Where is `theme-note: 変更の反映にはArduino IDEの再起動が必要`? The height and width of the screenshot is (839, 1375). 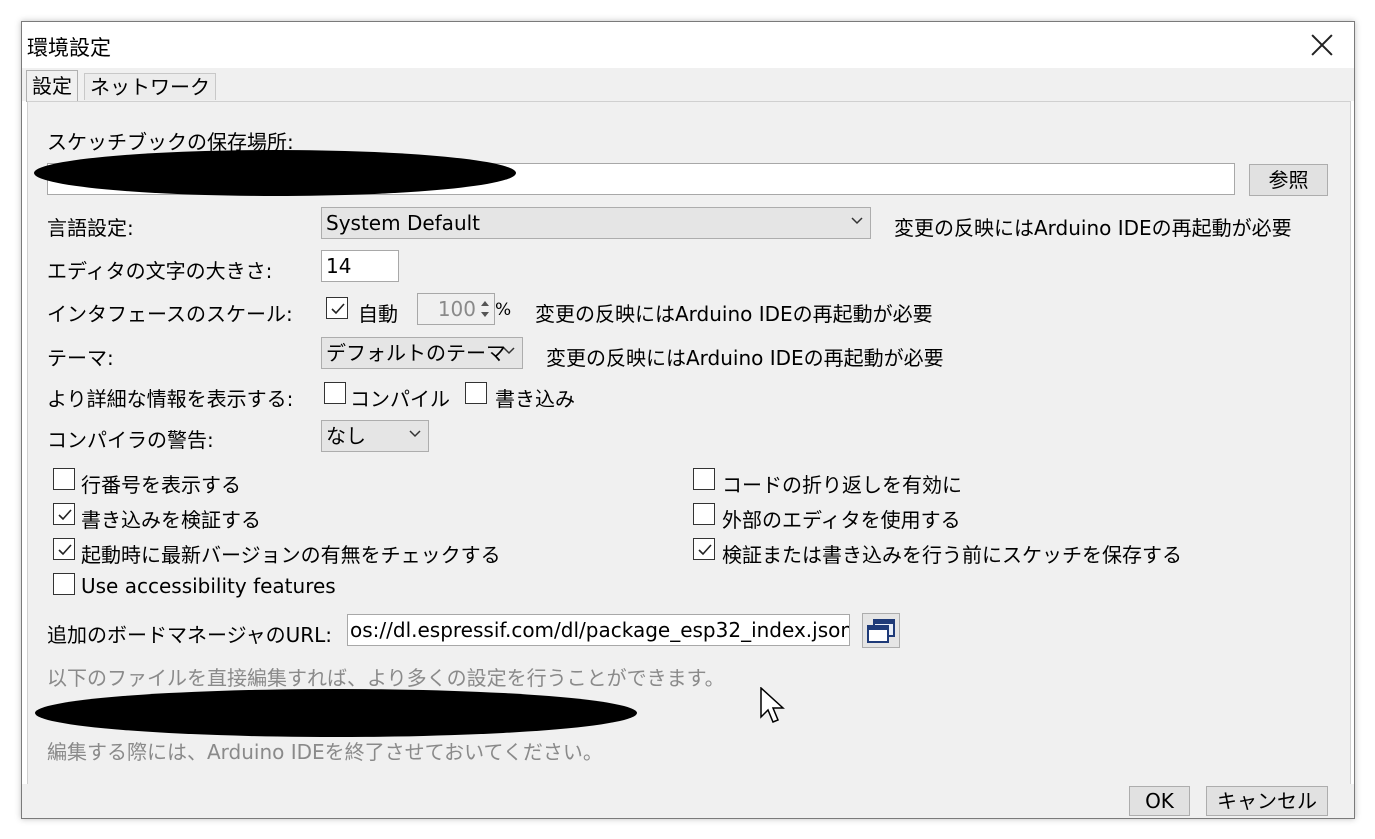
theme-note: 変更の反映にはArduino IDEの再起動が必要 is located at coordinates (745, 358).